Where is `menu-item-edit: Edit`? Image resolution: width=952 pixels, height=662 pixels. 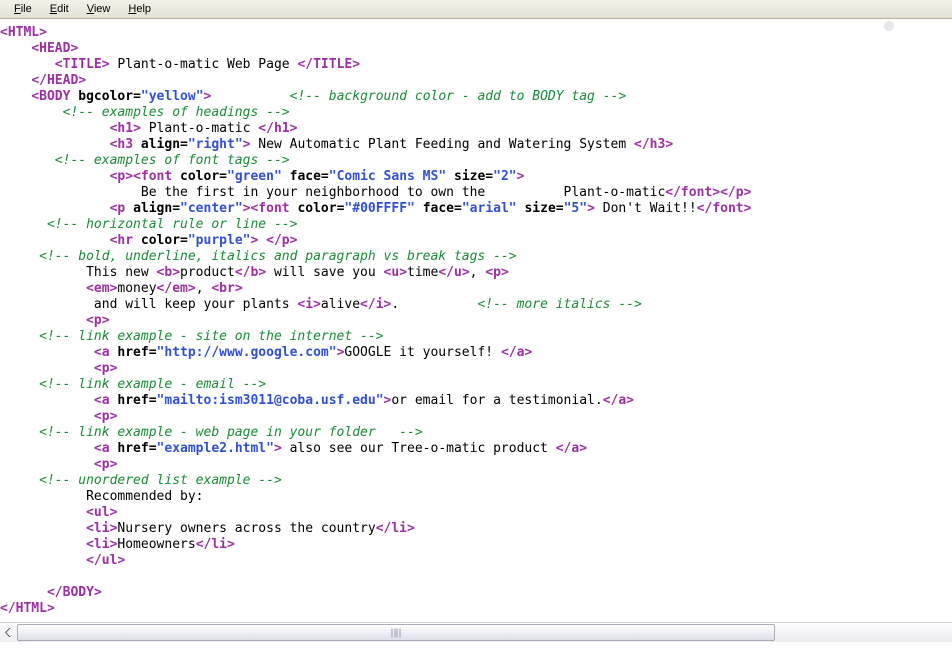 menu-item-edit: Edit is located at coordinates (59, 9).